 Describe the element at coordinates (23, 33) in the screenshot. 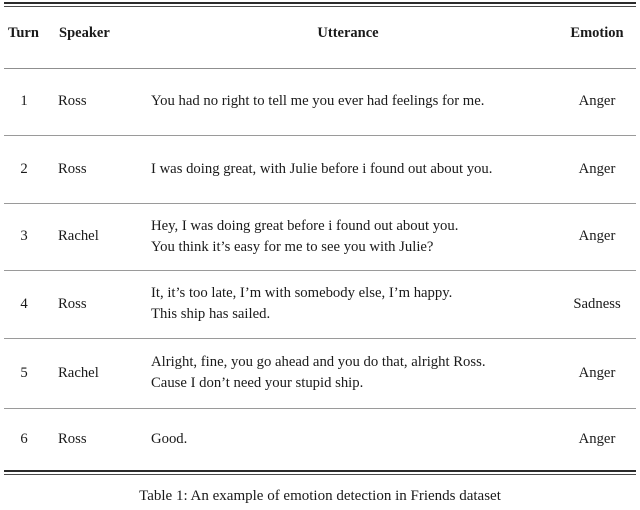

I see `column-header-turn: Turn` at that location.